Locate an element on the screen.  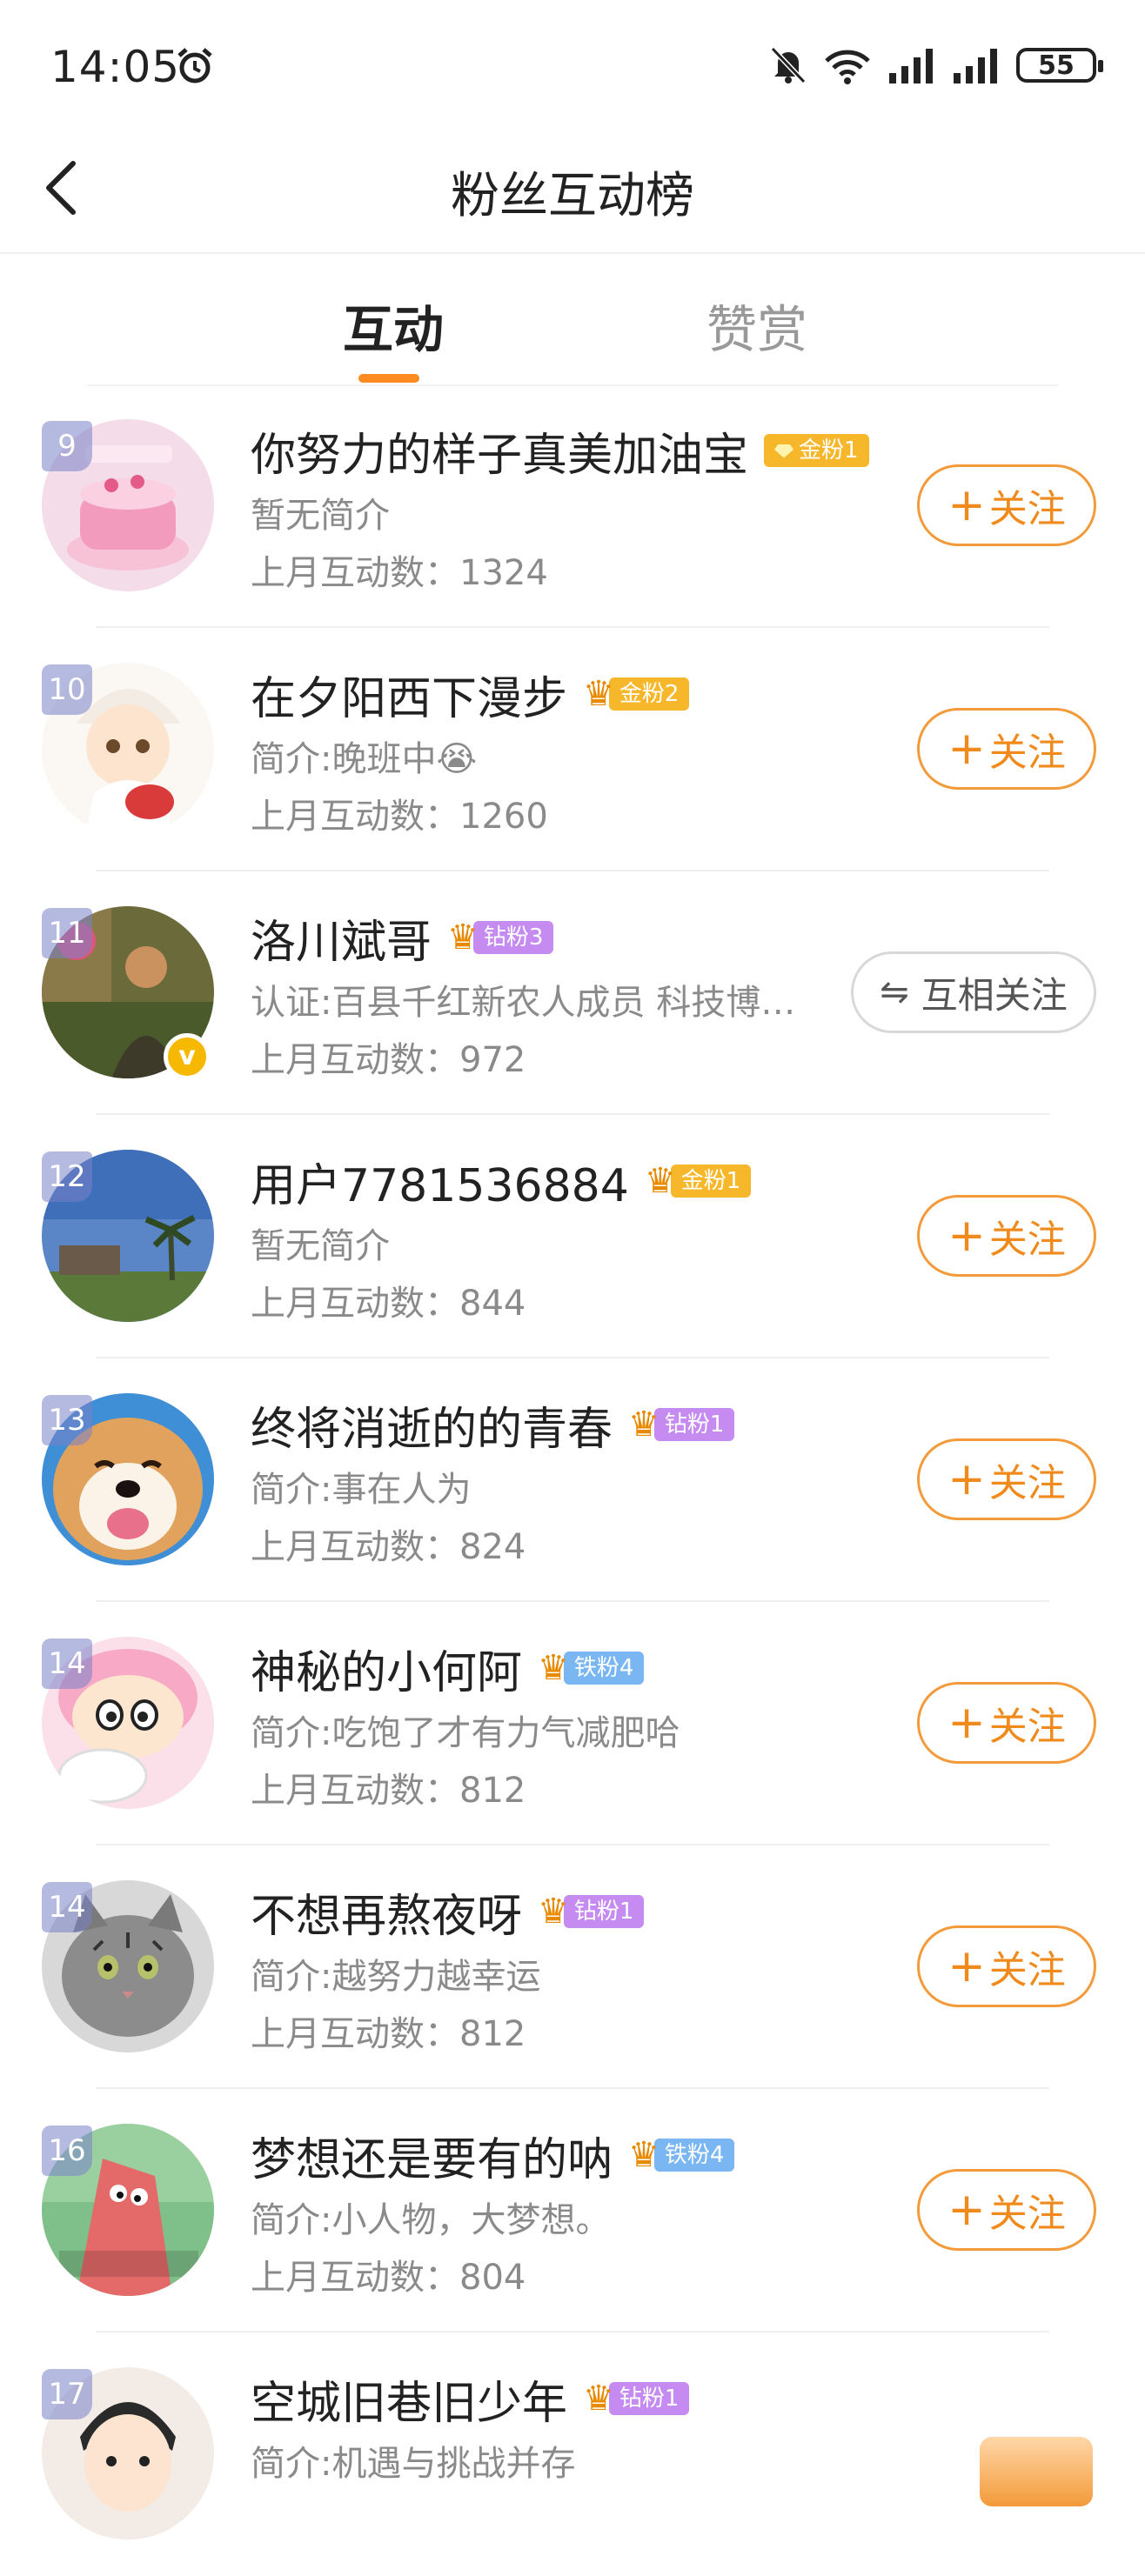
battery-level: 55 is located at coordinates (1056, 65).